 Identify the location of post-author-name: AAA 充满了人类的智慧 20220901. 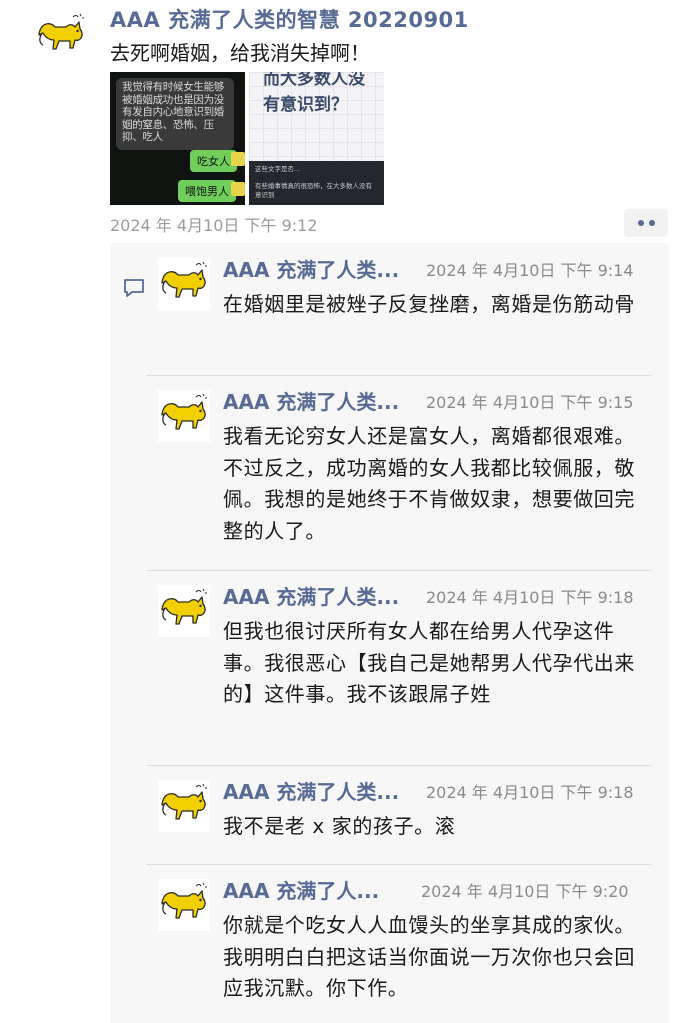
(289, 19).